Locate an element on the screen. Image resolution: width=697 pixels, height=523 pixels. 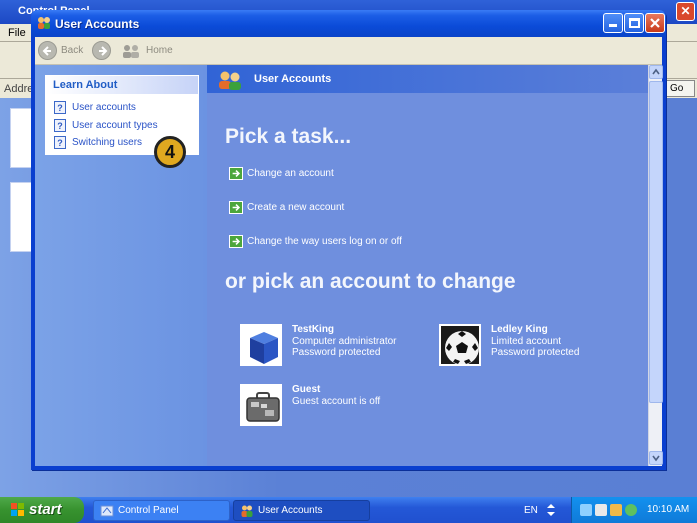
navigation-bar: Back Home is located at coordinates (348, 51).